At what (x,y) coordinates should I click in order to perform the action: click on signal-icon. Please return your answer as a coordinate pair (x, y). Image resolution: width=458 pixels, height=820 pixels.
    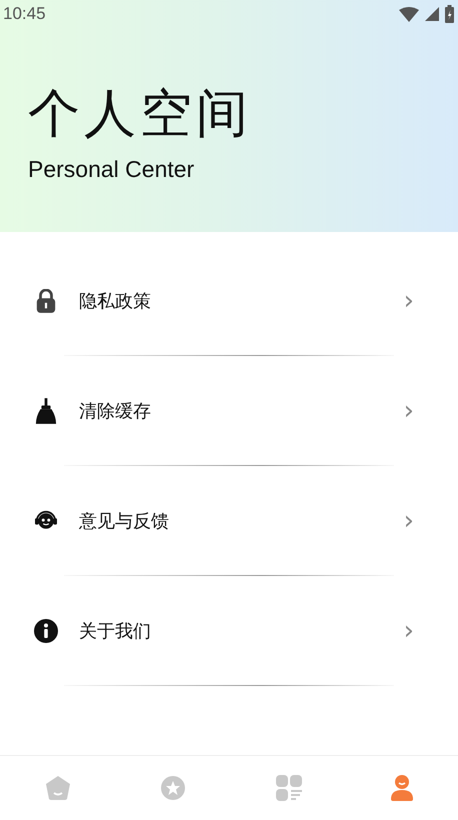
    Looking at the image, I should click on (432, 14).